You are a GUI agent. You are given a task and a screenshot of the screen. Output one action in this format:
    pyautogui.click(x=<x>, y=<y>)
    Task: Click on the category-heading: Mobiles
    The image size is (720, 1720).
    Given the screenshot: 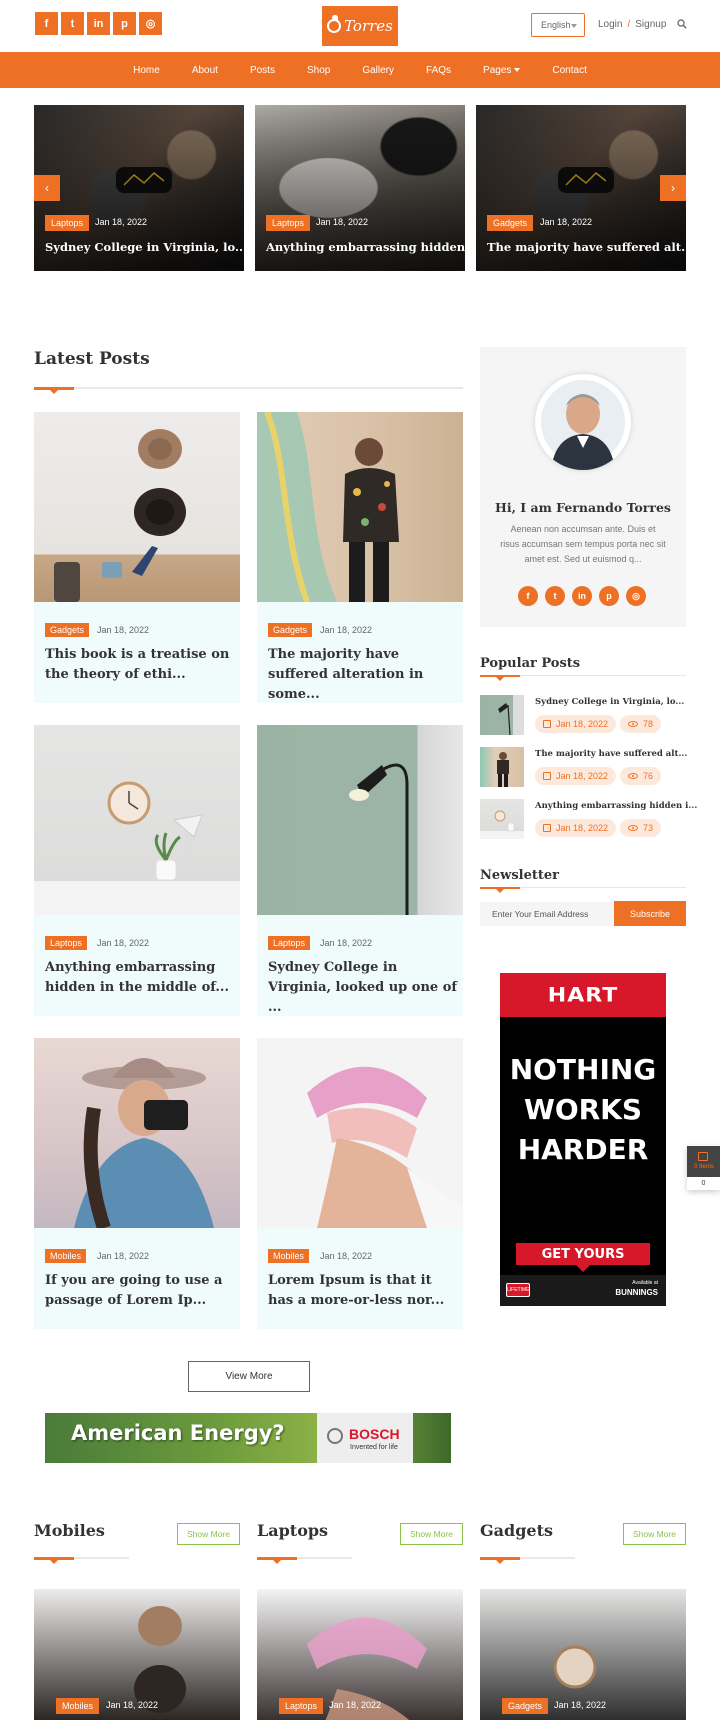 What is the action you would take?
    pyautogui.click(x=69, y=1530)
    